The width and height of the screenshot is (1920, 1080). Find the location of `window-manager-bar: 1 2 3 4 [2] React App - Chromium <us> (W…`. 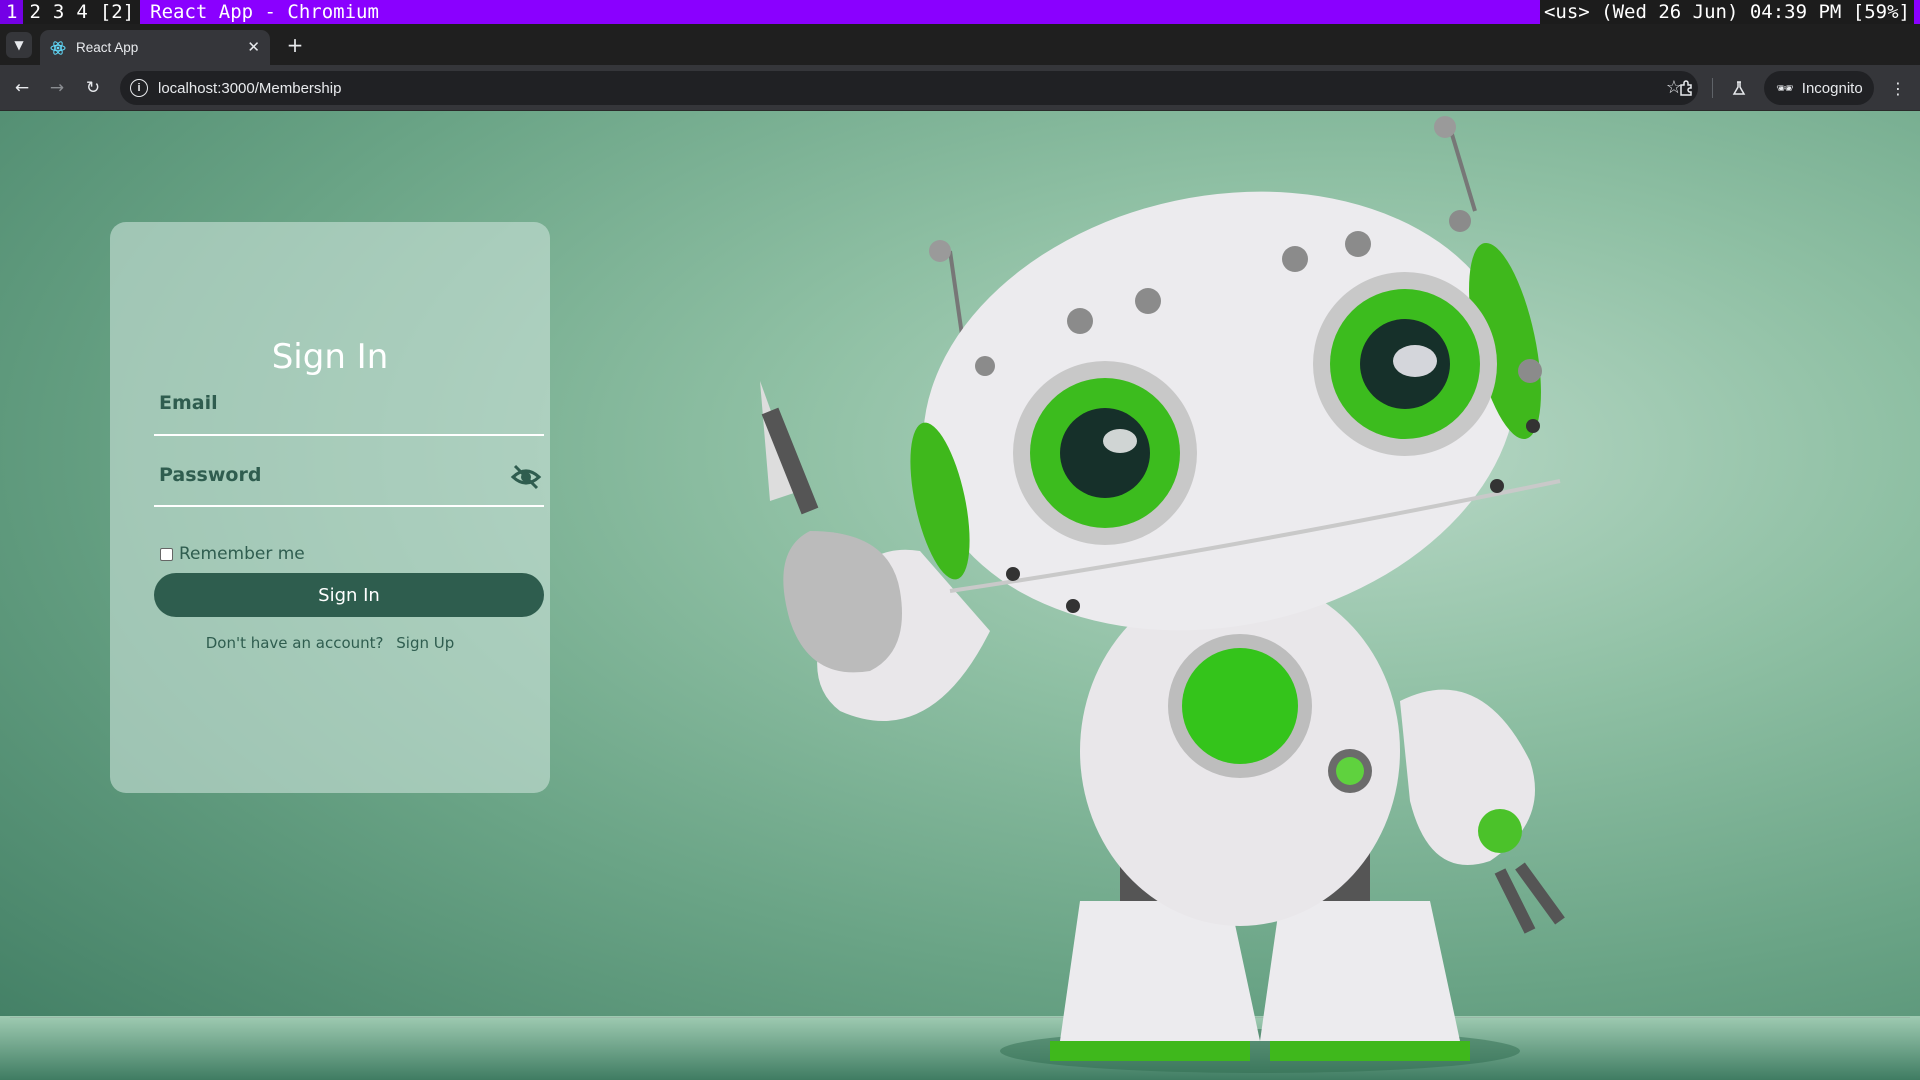

window-manager-bar: 1 2 3 4 [2] React App - Chromium <us> (W… is located at coordinates (960, 12).